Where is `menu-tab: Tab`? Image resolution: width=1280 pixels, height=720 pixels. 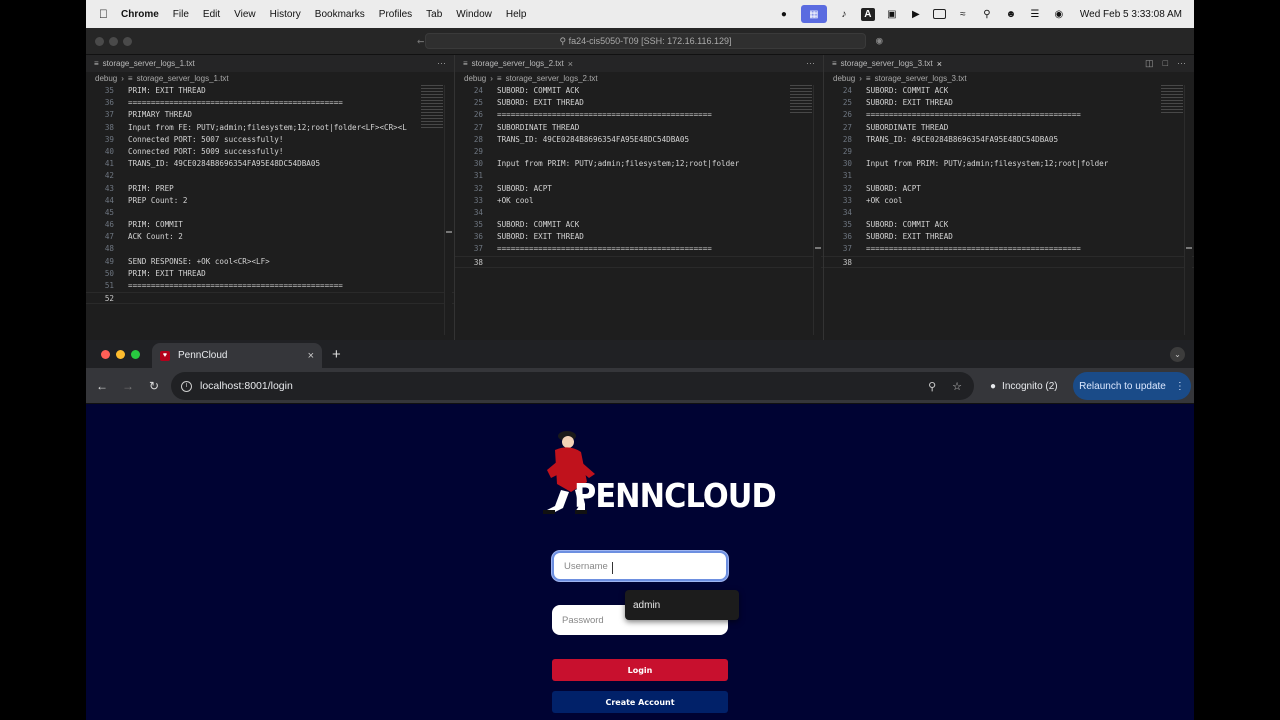 menu-tab: Tab is located at coordinates (434, 14).